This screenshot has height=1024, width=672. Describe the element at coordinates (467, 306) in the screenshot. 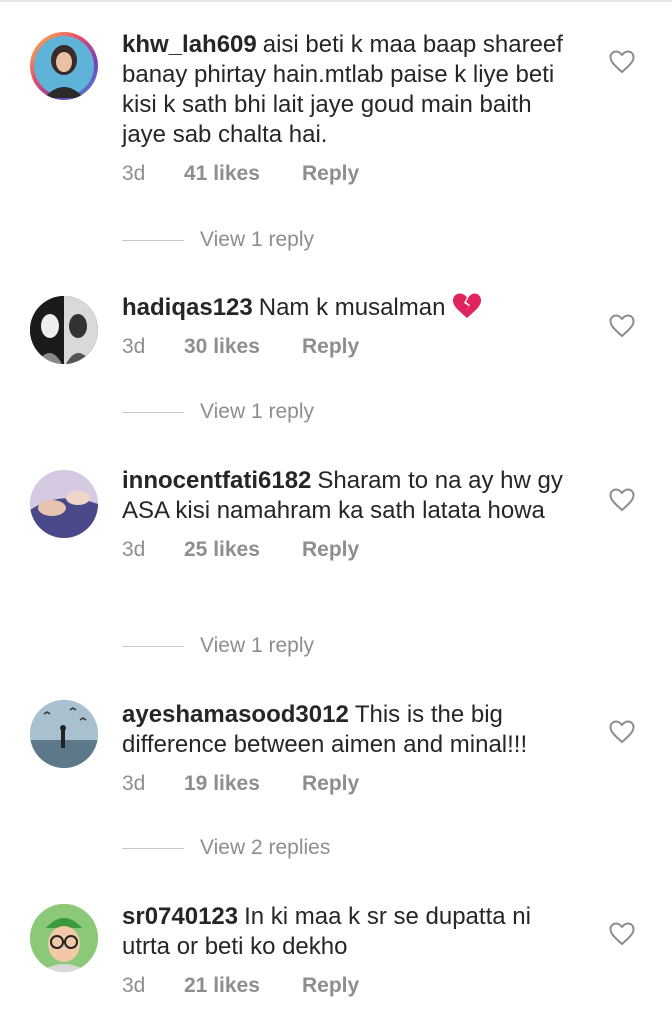

I see `broken-heart-icon` at that location.